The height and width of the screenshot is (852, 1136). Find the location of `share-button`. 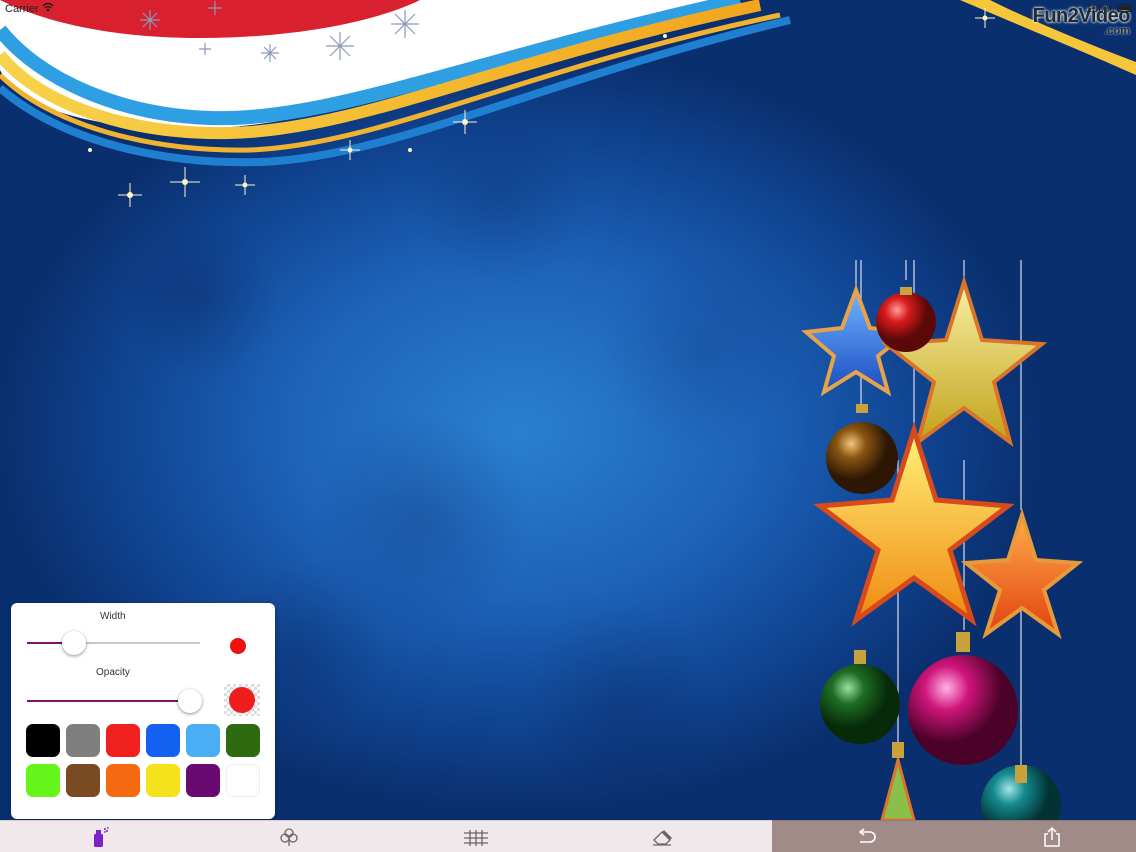

share-button is located at coordinates (1052, 836).